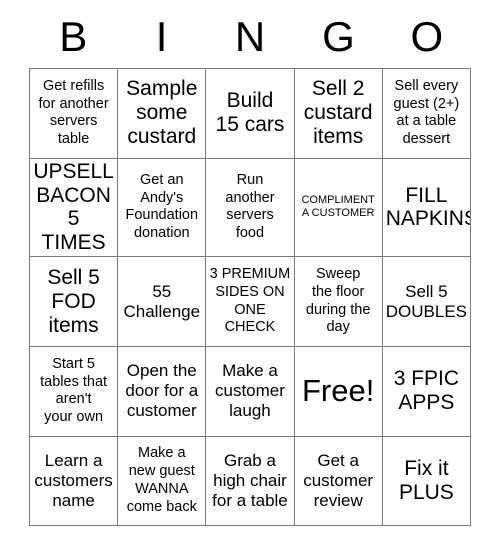  I want to click on bingo-cell: UPSELL BACON 5 TIMES, so click(73, 207).